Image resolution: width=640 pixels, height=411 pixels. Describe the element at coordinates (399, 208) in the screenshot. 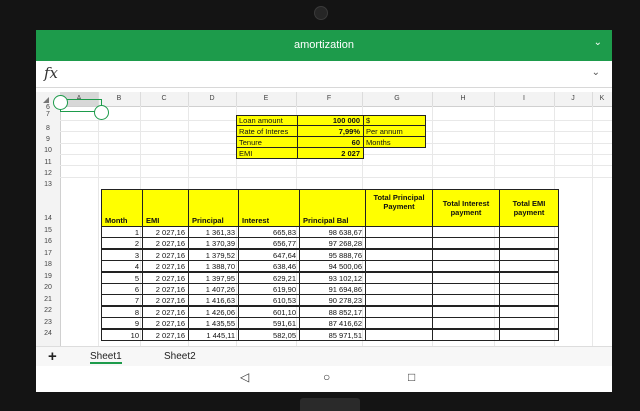

I see `header-total-principal: Total Principal Payment` at that location.